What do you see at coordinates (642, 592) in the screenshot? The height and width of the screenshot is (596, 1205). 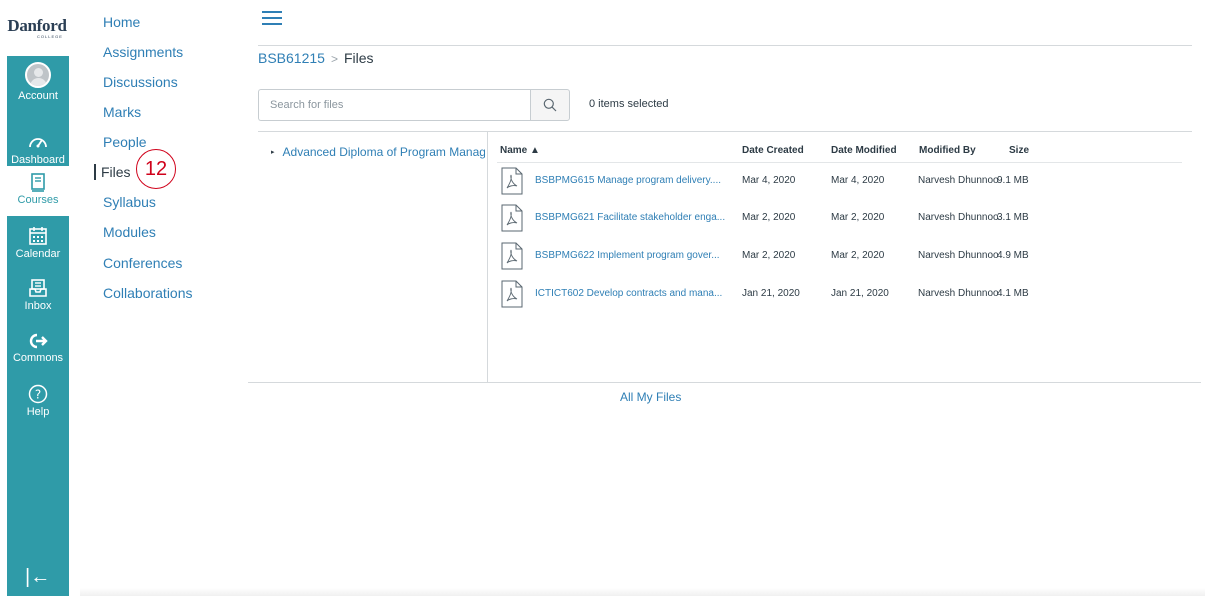 I see `bottom-shadow` at bounding box center [642, 592].